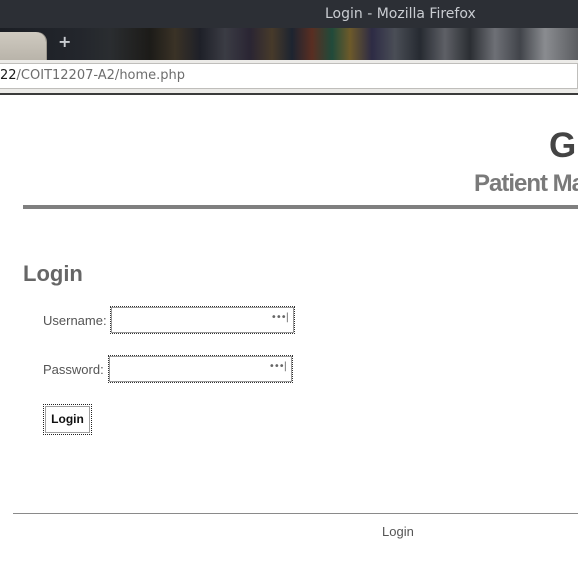 Image resolution: width=578 pixels, height=562 pixels. Describe the element at coordinates (289, 94) in the screenshot. I see `content-top-border` at that location.